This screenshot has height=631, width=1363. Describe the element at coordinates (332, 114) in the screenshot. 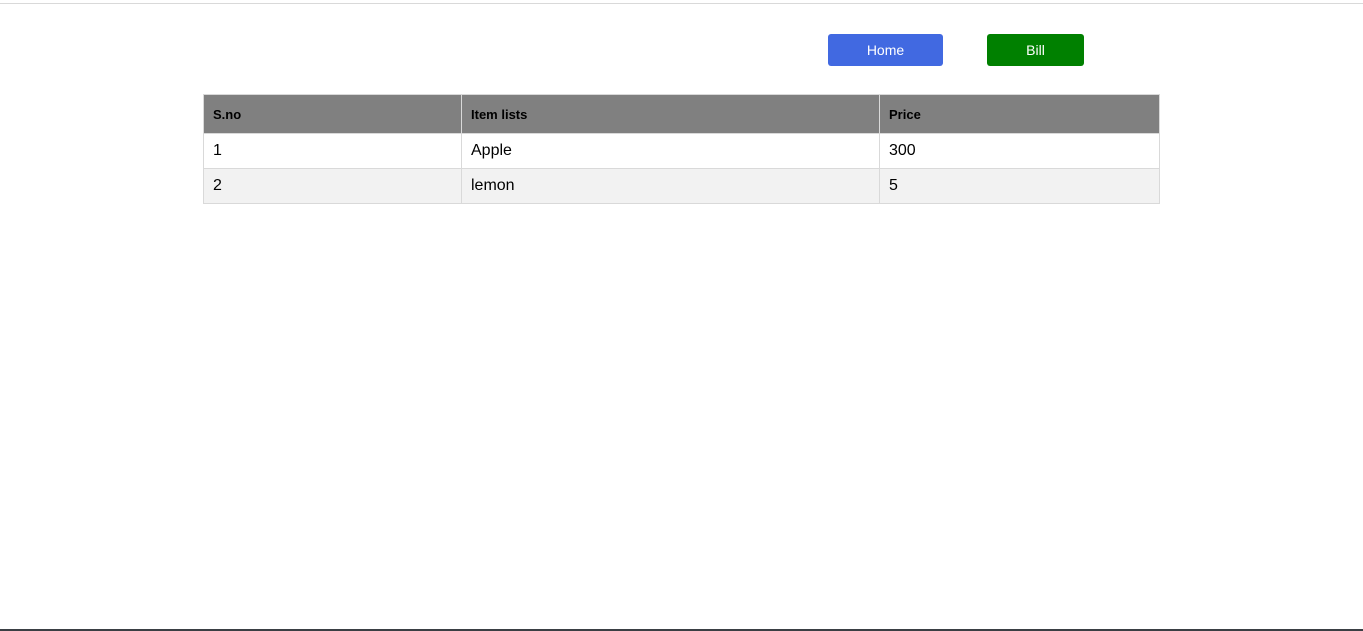

I see `column-header-sno: S.no` at that location.